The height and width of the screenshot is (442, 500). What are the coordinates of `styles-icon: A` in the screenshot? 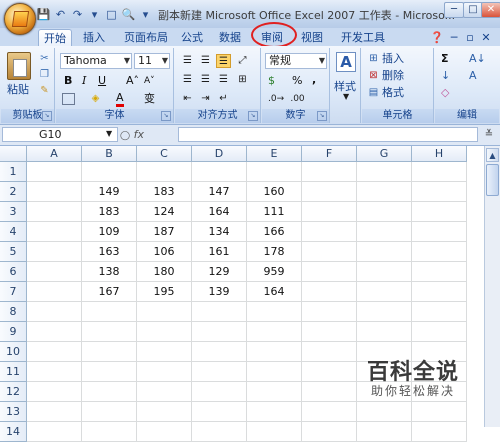 It's located at (346, 62).